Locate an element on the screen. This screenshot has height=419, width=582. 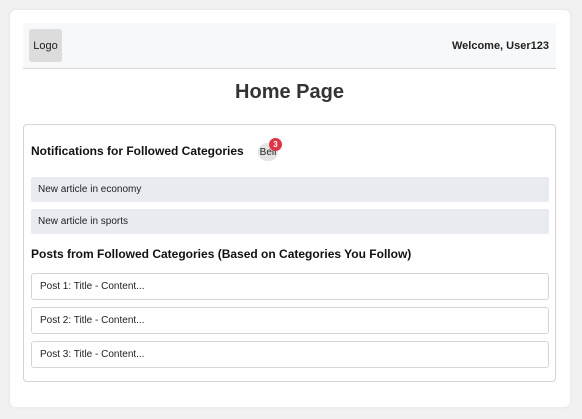
notifications-title: Notifications for Followed Categories is located at coordinates (137, 151).